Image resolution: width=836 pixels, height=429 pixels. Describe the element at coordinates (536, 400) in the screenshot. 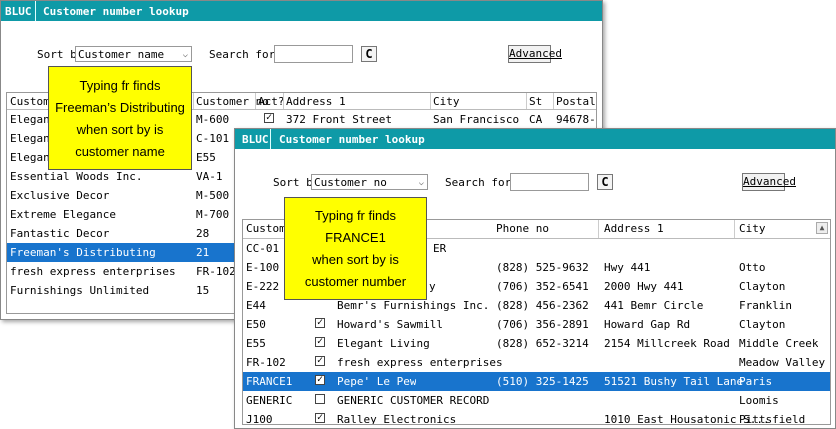

I see `table-row: GENERIC GENERIC CUSTOMER RECORD Loomis` at that location.